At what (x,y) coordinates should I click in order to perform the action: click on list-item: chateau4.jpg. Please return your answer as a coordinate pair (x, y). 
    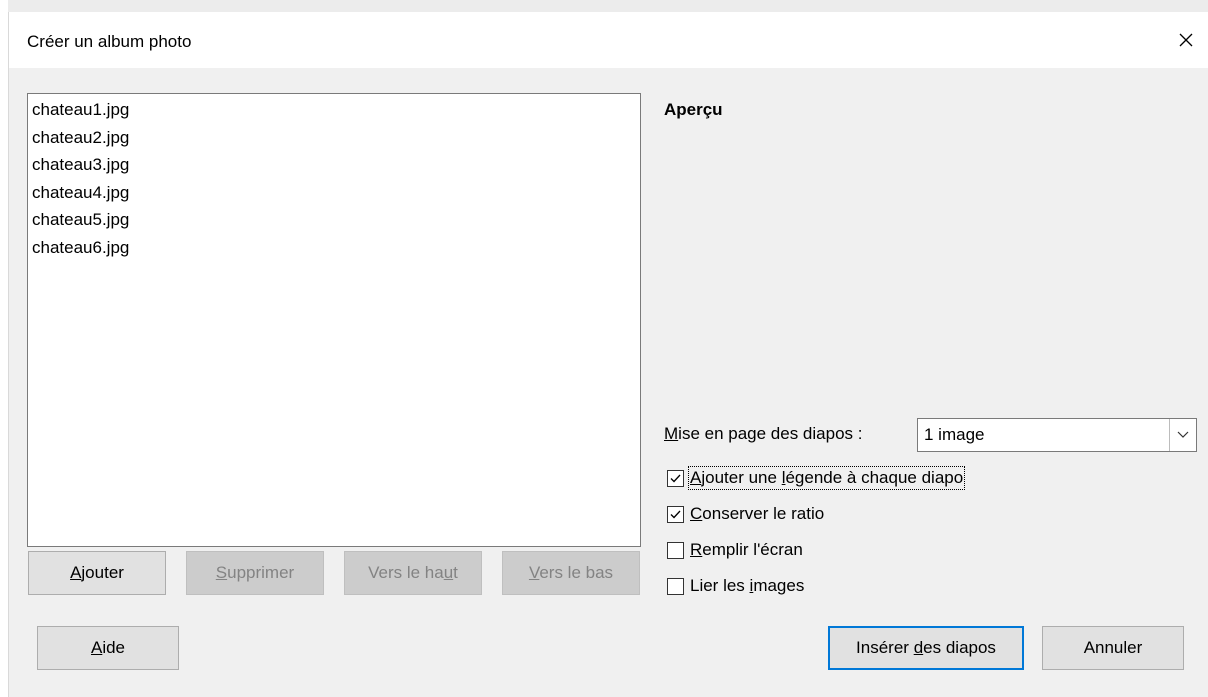
    Looking at the image, I should click on (334, 193).